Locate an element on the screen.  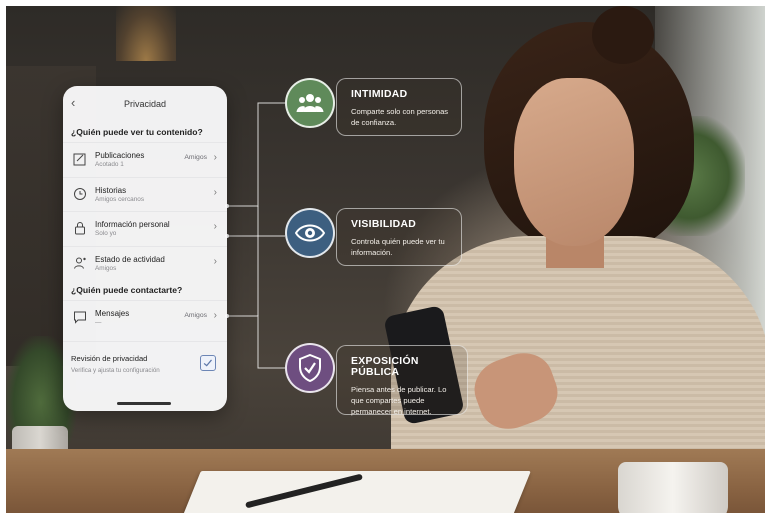
review-label: Revisión de privacidad is located at coordinates (109, 358).